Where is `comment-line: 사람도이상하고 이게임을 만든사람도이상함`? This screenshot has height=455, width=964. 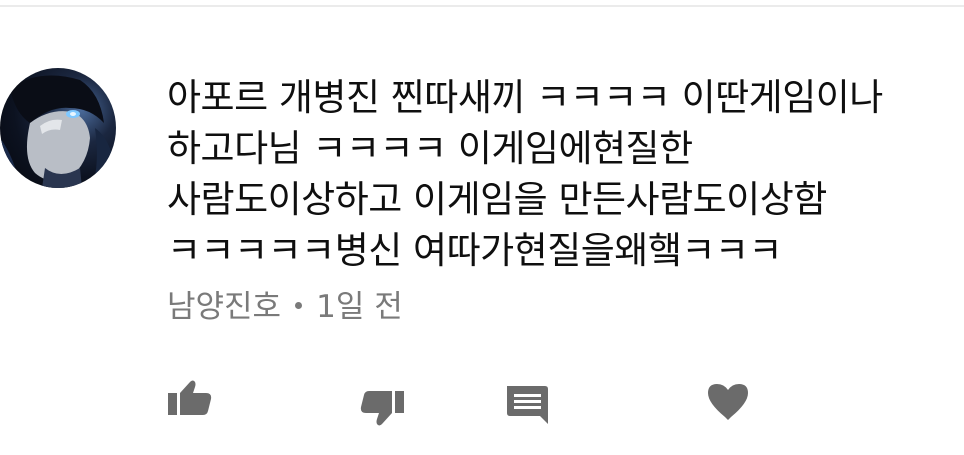
comment-line: 사람도이상하고 이게임을 만든사람도이상함 is located at coordinates (497, 199).